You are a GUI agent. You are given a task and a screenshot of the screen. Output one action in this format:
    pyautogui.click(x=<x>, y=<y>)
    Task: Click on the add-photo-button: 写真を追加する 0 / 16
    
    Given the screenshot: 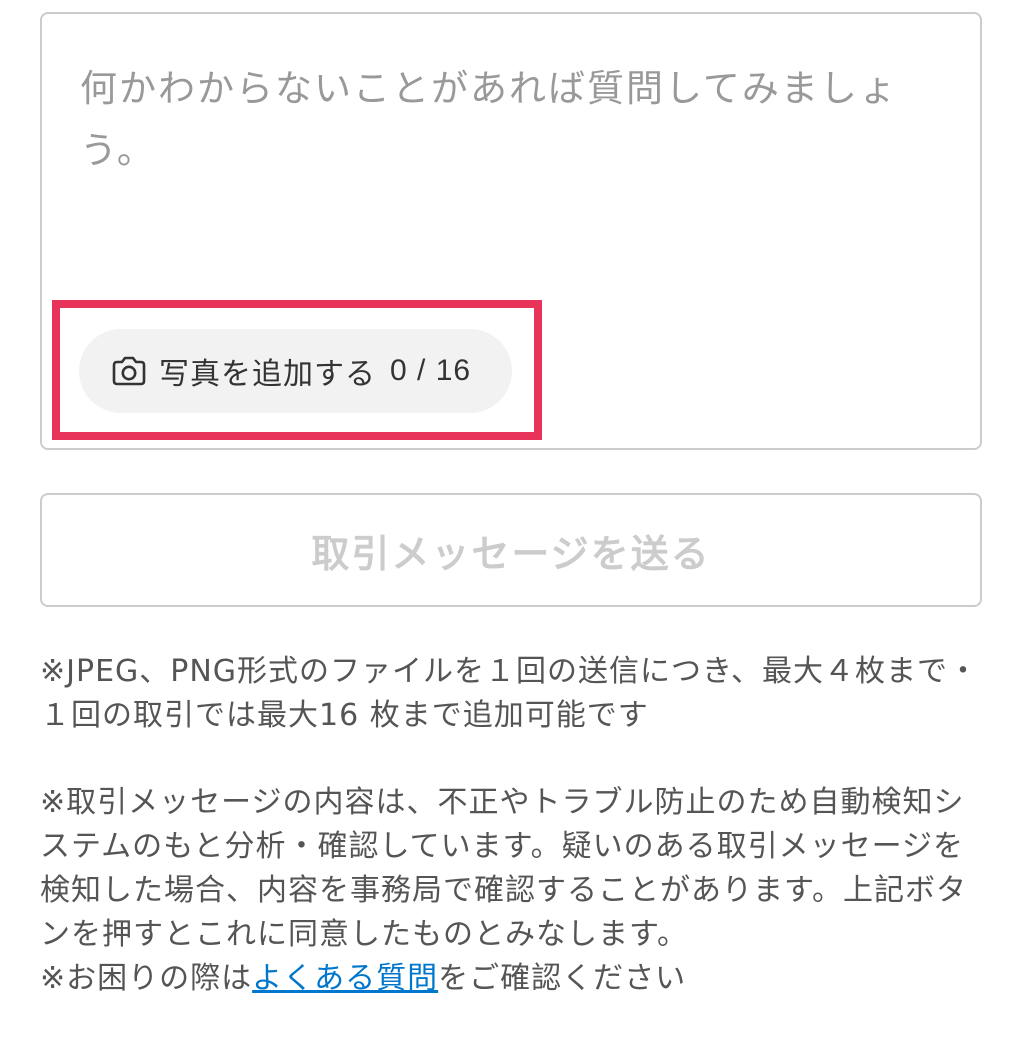 What is the action you would take?
    pyautogui.click(x=295, y=371)
    